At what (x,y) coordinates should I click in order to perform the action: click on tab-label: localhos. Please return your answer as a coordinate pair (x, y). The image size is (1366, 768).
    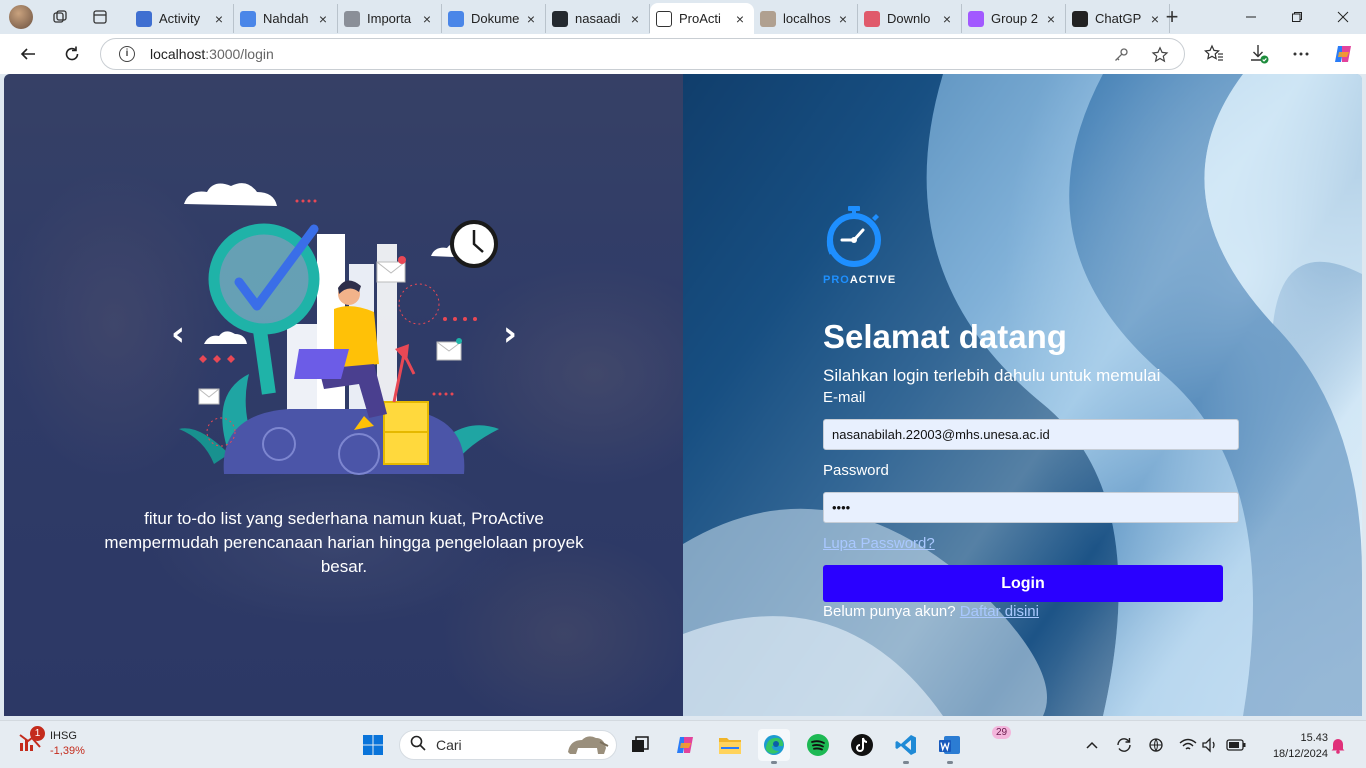
    Looking at the image, I should click on (807, 18).